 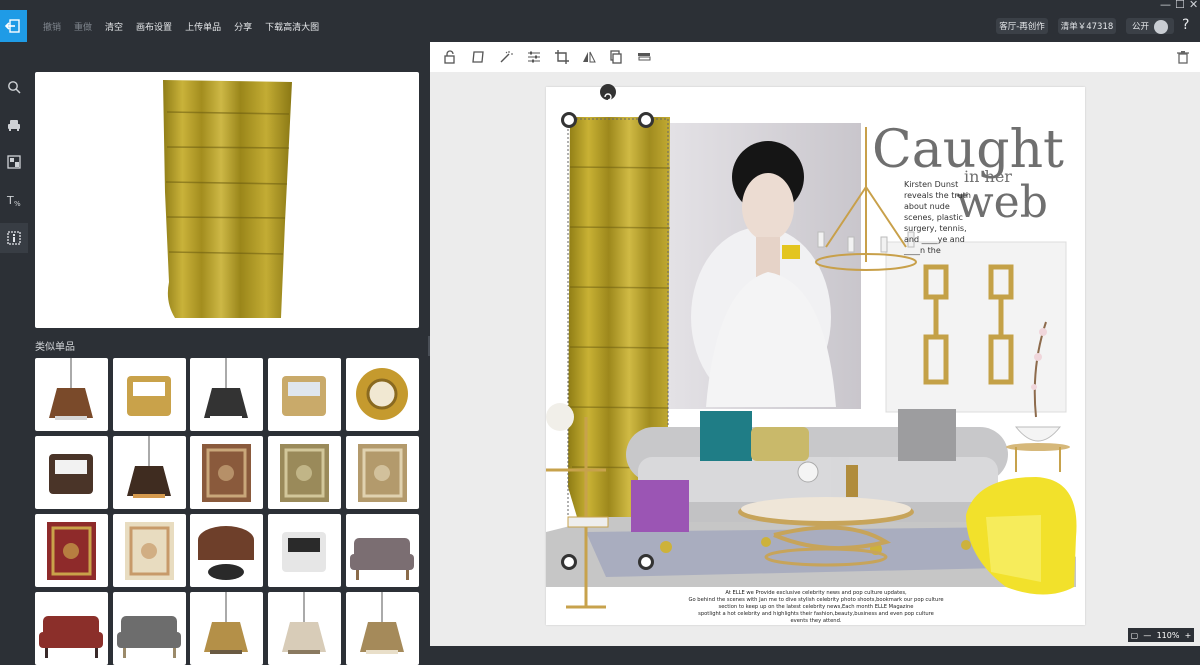 What do you see at coordinates (304, 472) in the screenshot?
I see `thumbnail-olive-rug` at bounding box center [304, 472].